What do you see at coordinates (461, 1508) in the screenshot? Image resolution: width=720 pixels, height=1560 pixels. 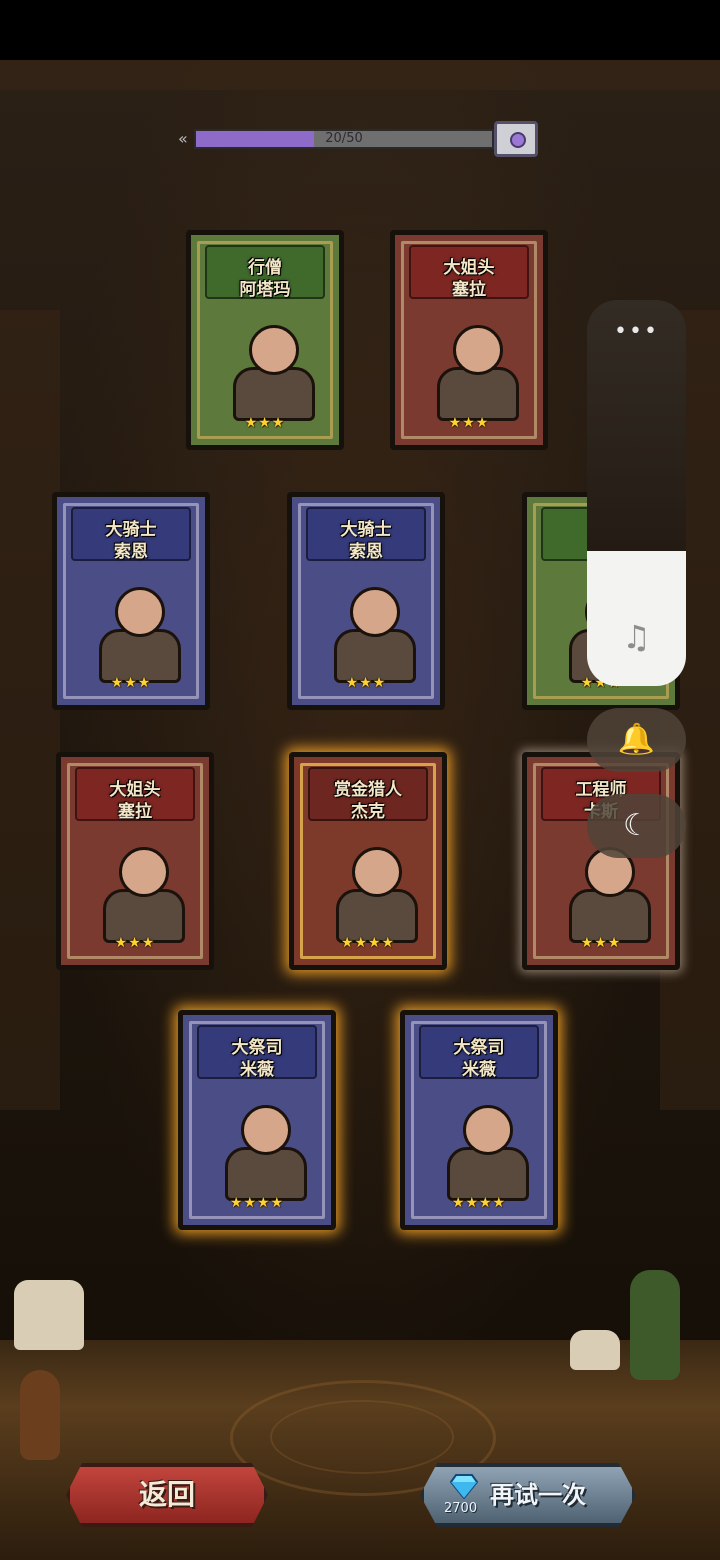 I see `retry-cost: 2700` at bounding box center [461, 1508].